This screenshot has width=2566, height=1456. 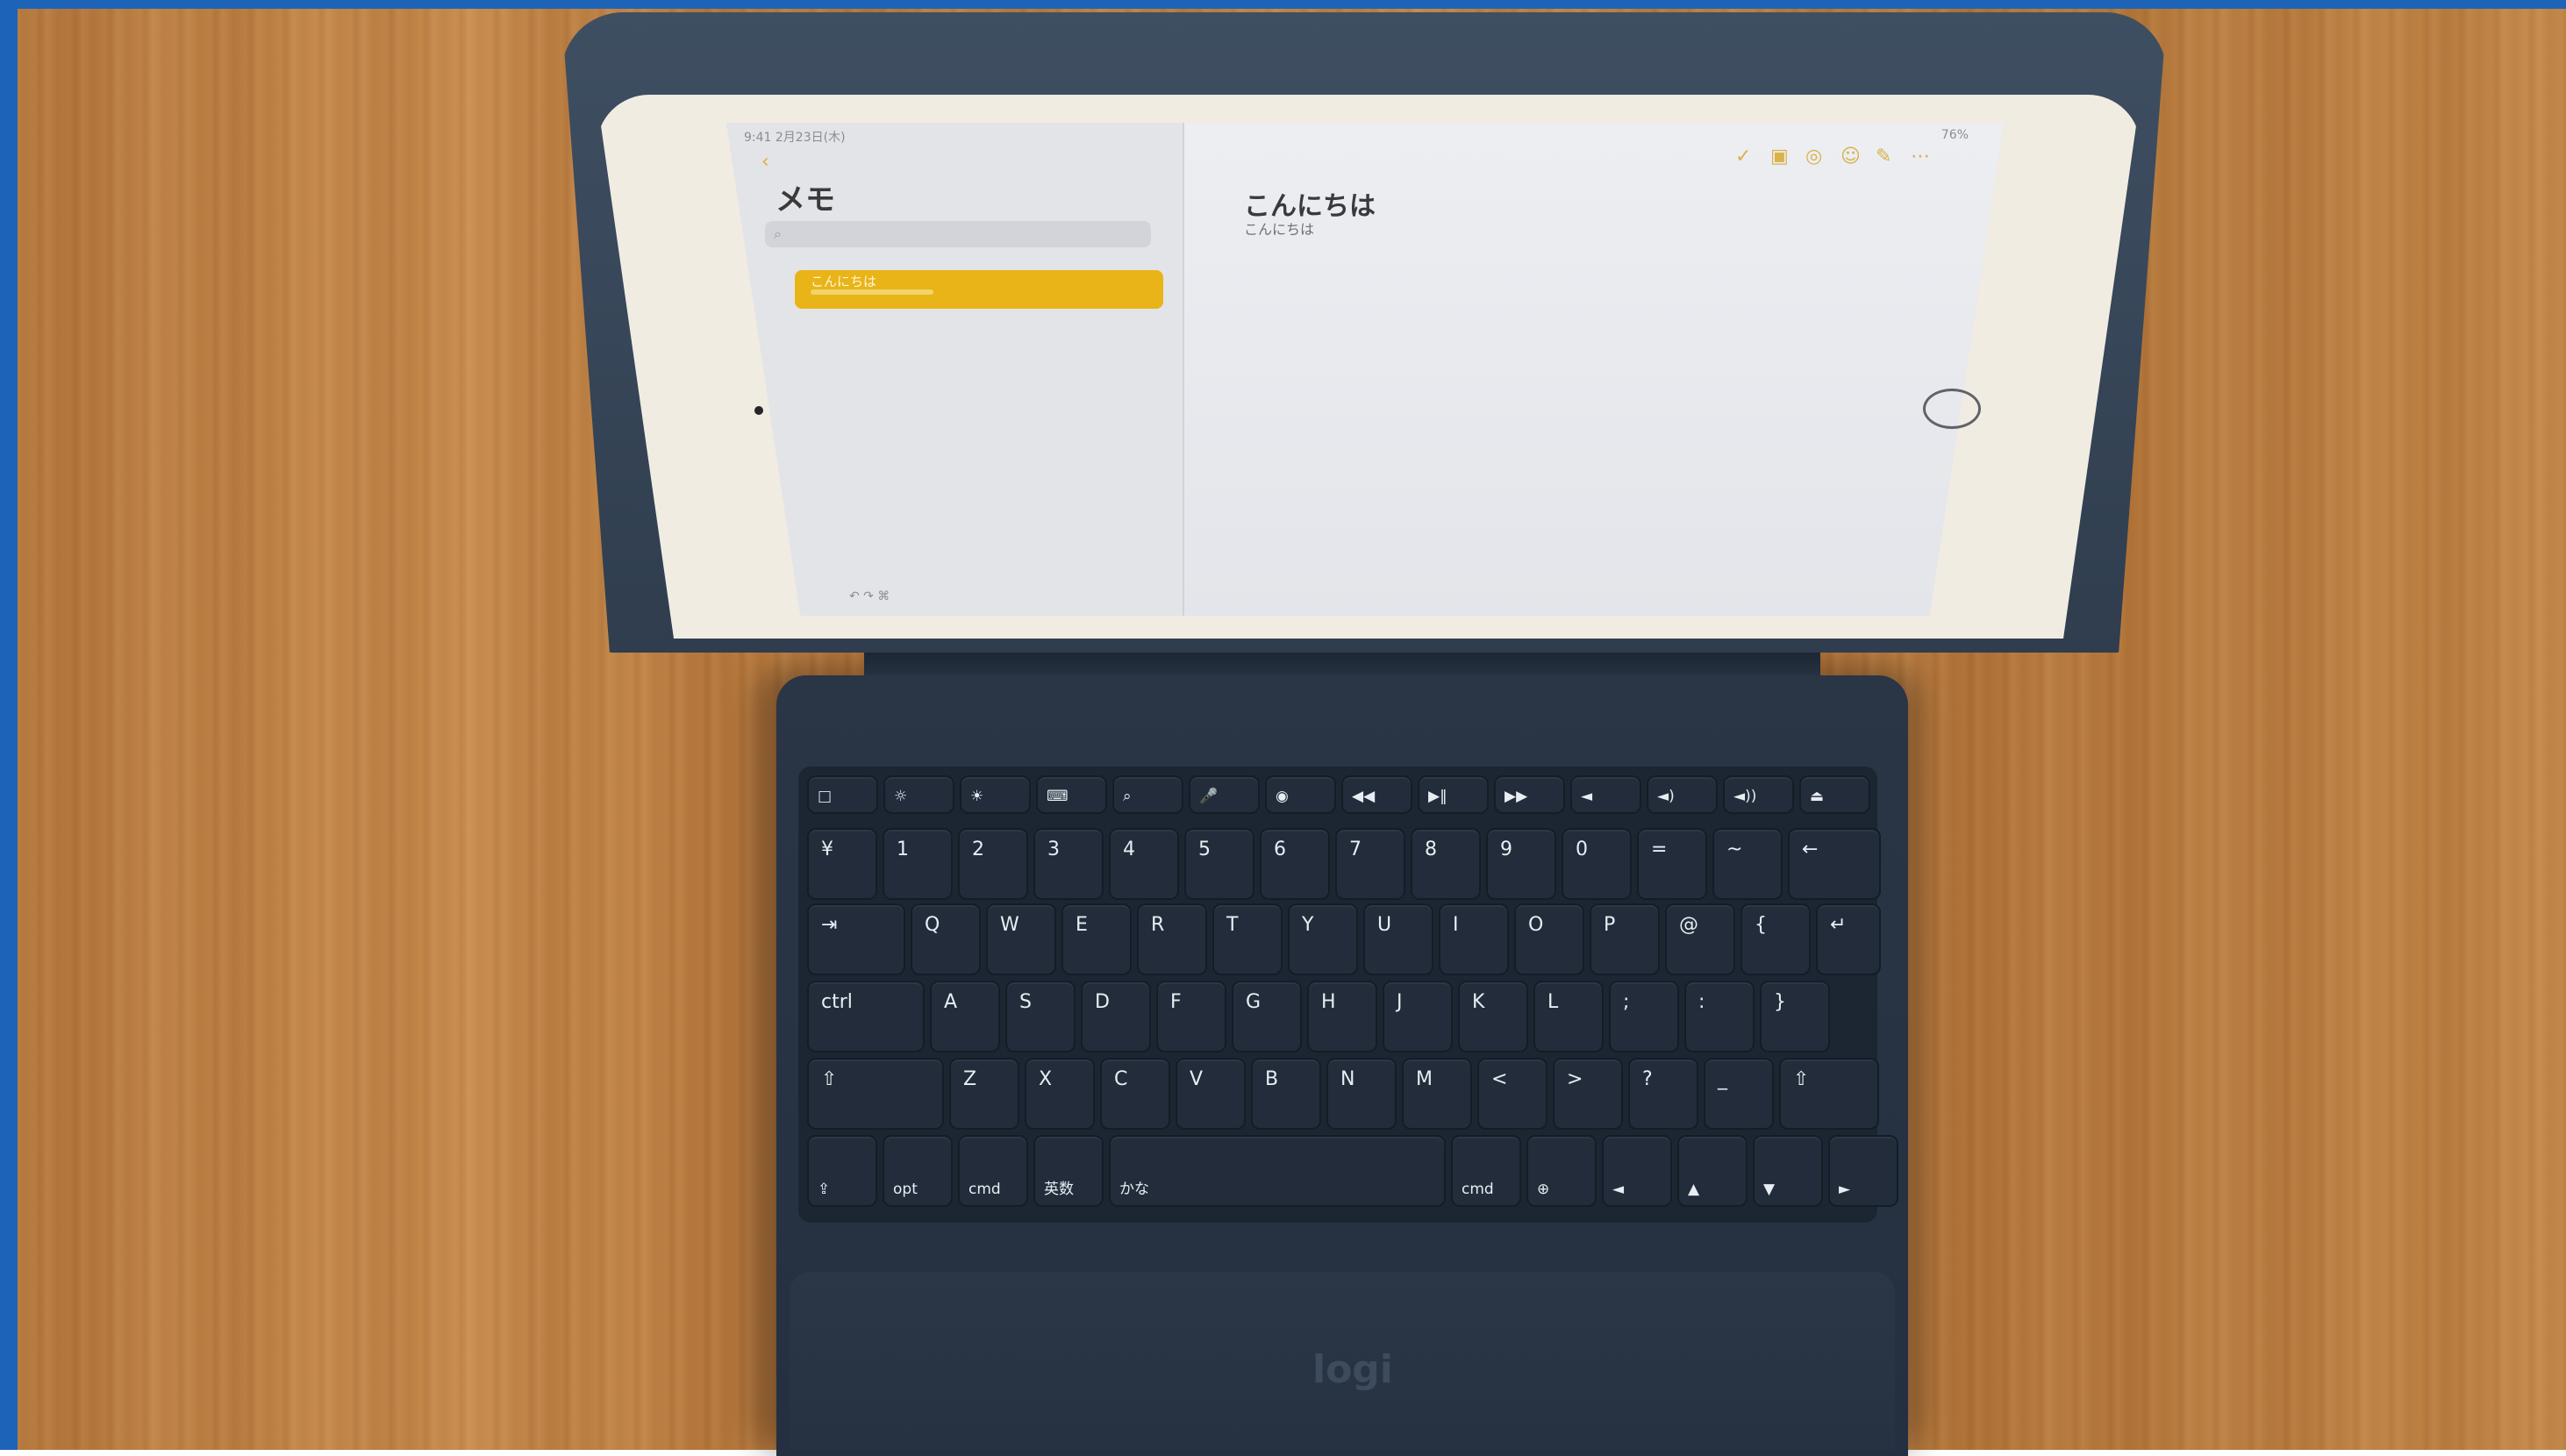 What do you see at coordinates (1224, 794) in the screenshot?
I see `key-0-5: 🎤` at bounding box center [1224, 794].